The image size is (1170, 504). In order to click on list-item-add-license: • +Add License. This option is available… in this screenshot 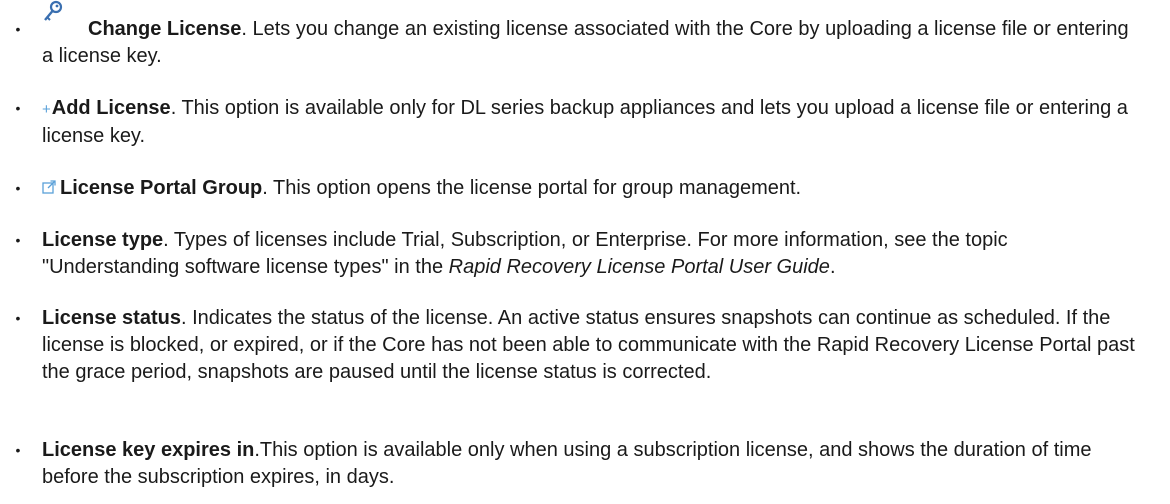, I will do `click(579, 122)`.